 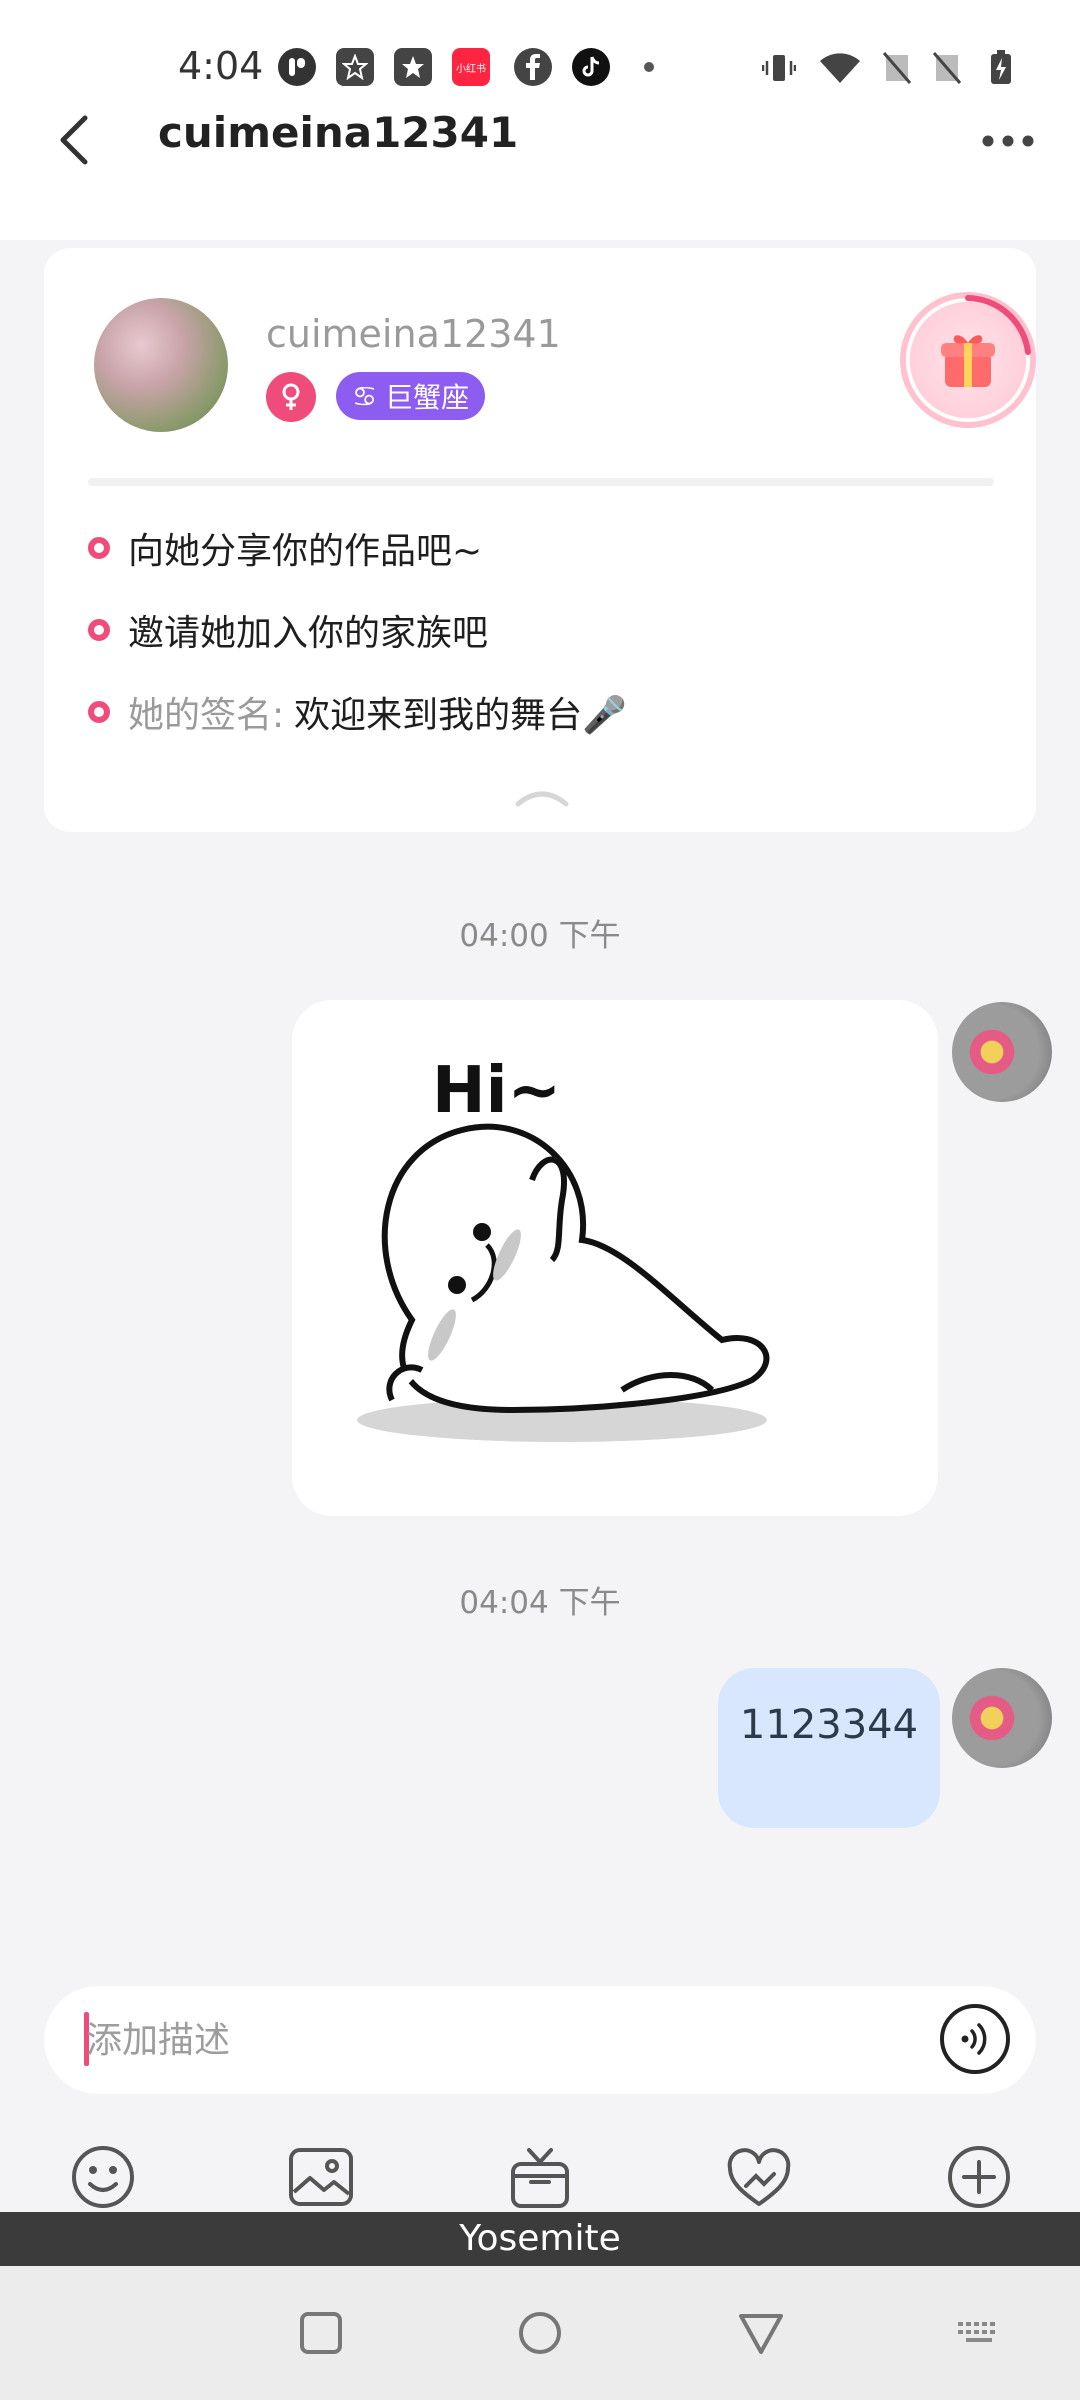 What do you see at coordinates (563, 1248) in the screenshot?
I see `hi-sticker-image: Hi~` at bounding box center [563, 1248].